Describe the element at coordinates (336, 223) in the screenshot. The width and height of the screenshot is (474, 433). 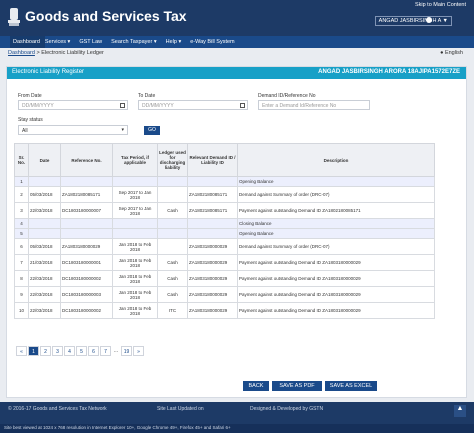
I see `cell-description: Closing Balance` at that location.